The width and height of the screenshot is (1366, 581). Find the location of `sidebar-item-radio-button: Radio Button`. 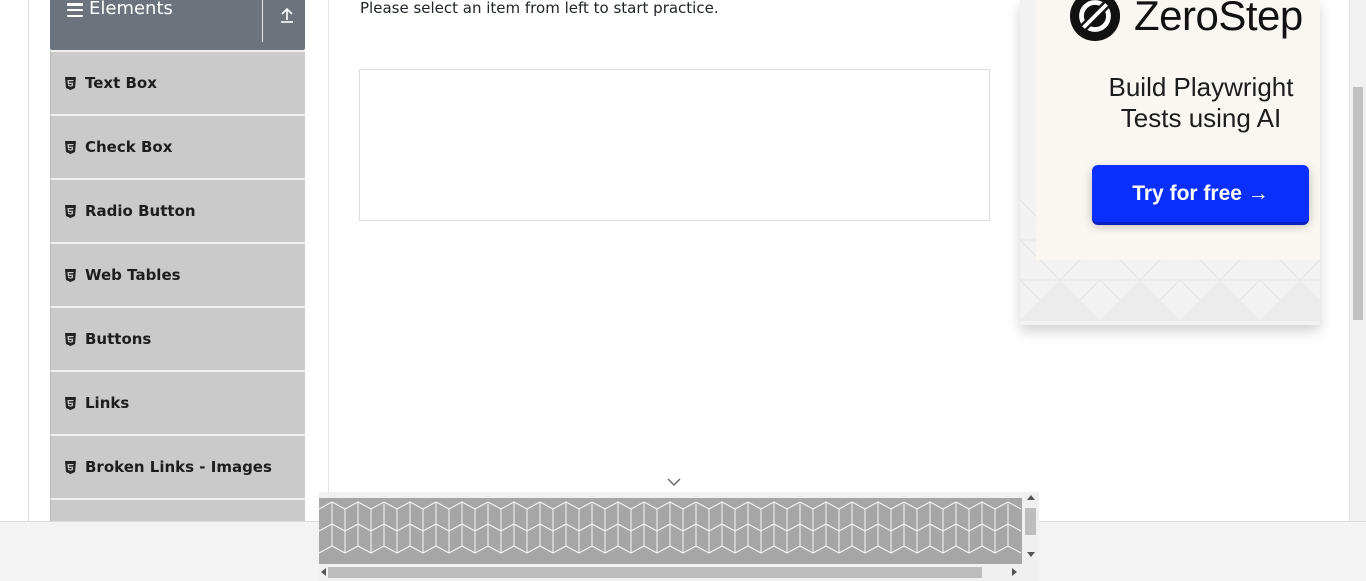

sidebar-item-radio-button: Radio Button is located at coordinates (177, 210).